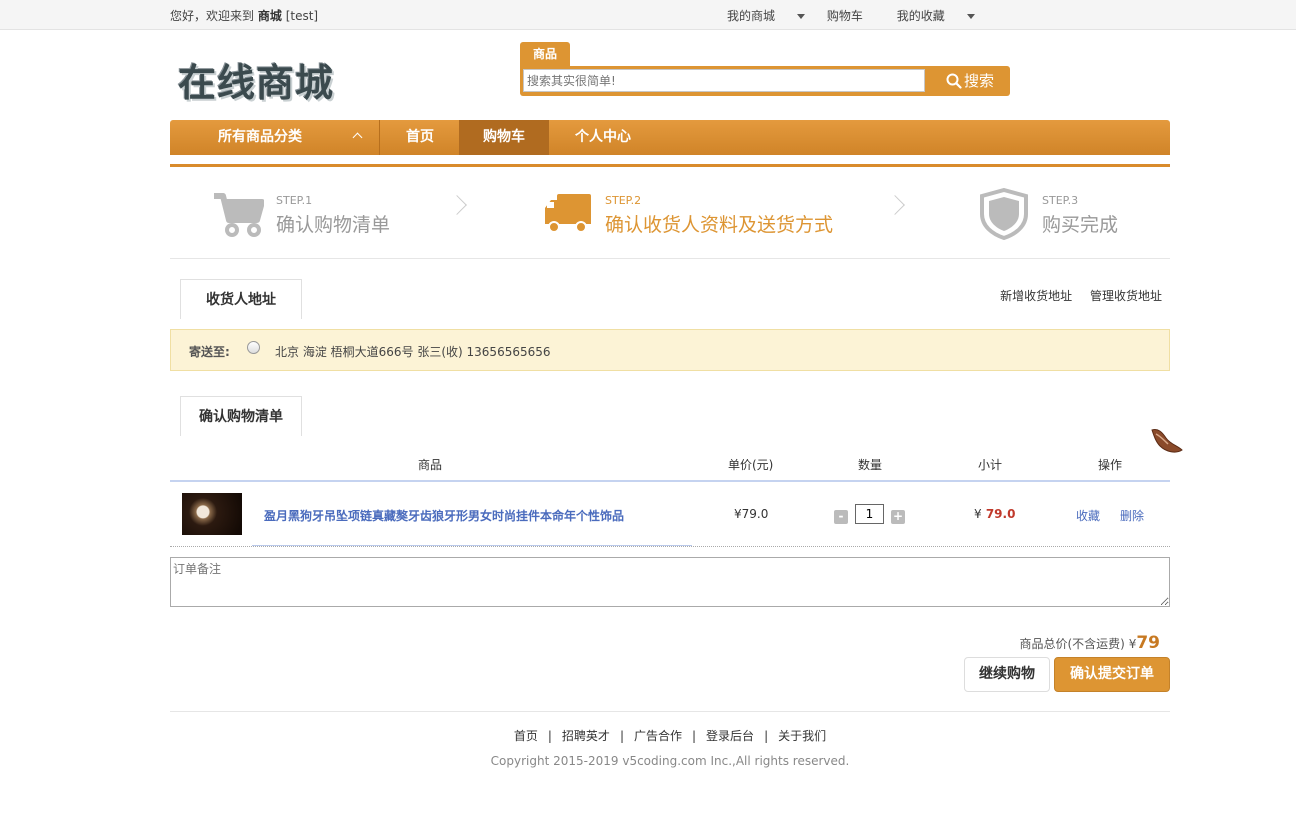  Describe the element at coordinates (568, 213) in the screenshot. I see `truck-icon` at that location.